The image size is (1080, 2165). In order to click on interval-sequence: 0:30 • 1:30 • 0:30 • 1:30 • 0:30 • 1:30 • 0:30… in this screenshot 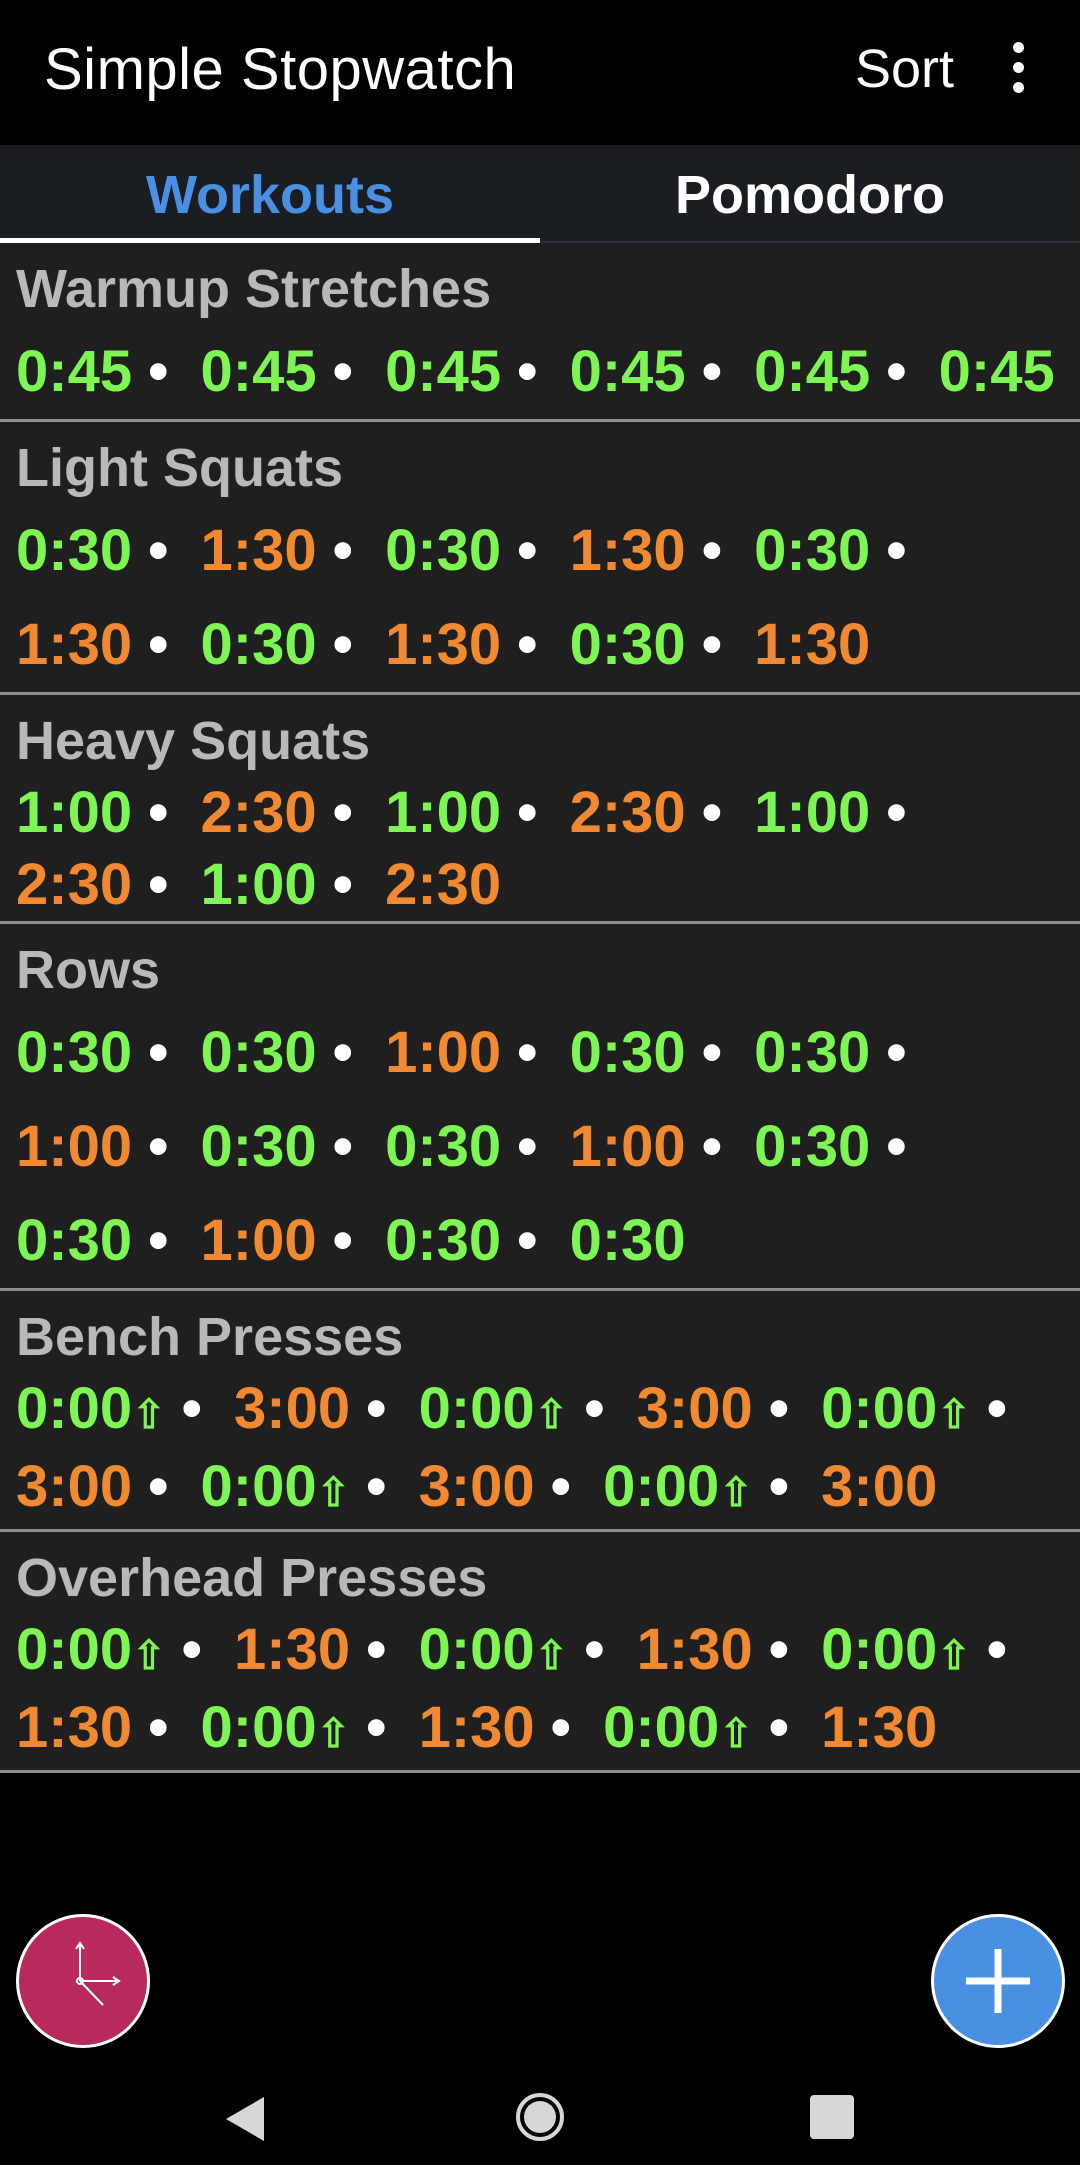, I will do `click(540, 598)`.